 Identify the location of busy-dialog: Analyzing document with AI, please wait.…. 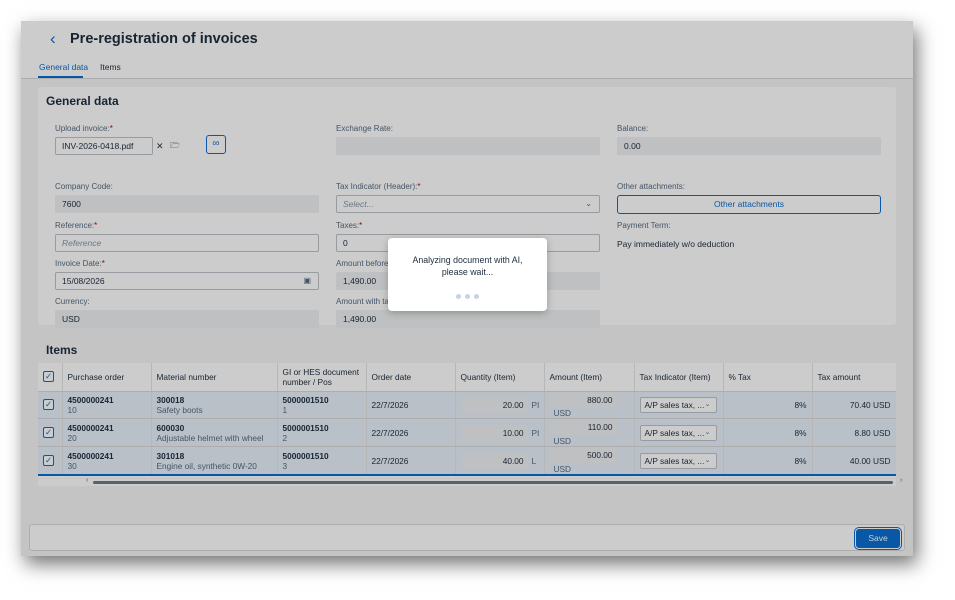
(467, 274).